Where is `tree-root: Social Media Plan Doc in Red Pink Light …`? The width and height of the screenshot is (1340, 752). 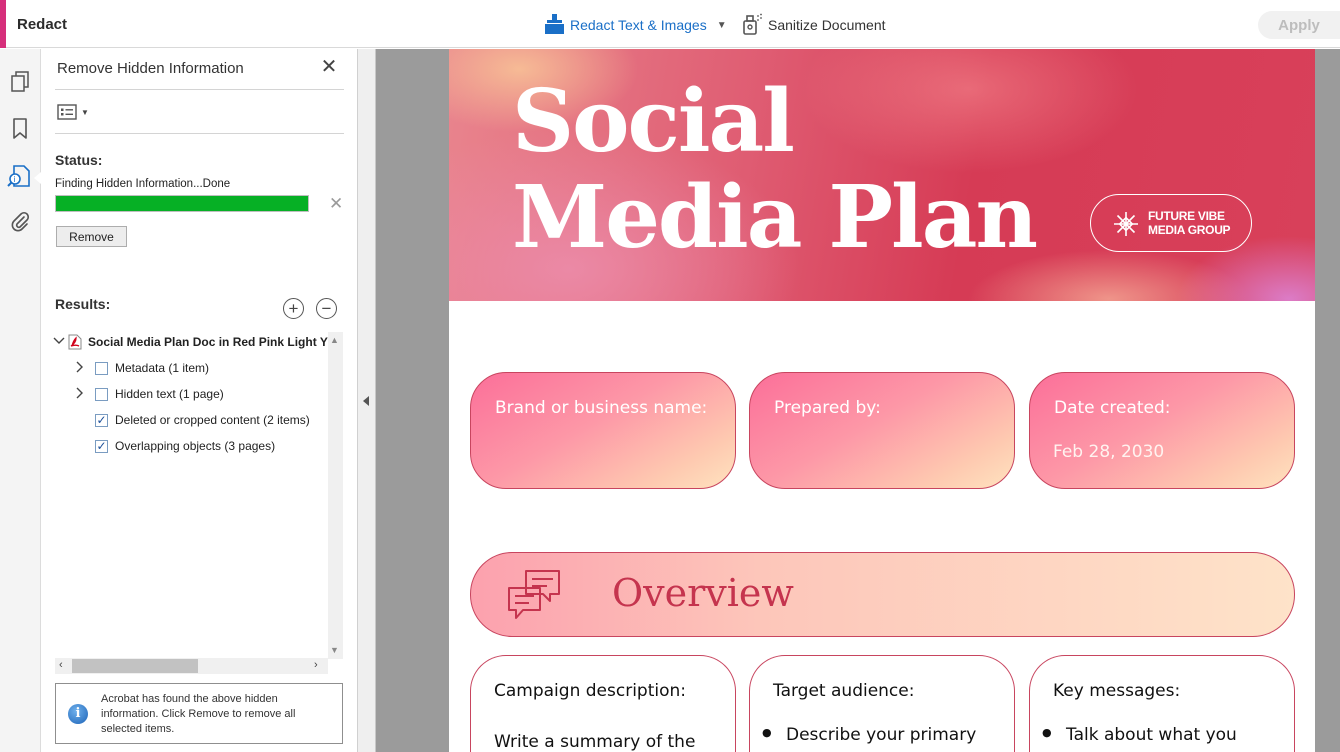 tree-root: Social Media Plan Doc in Red Pink Light … is located at coordinates (190, 342).